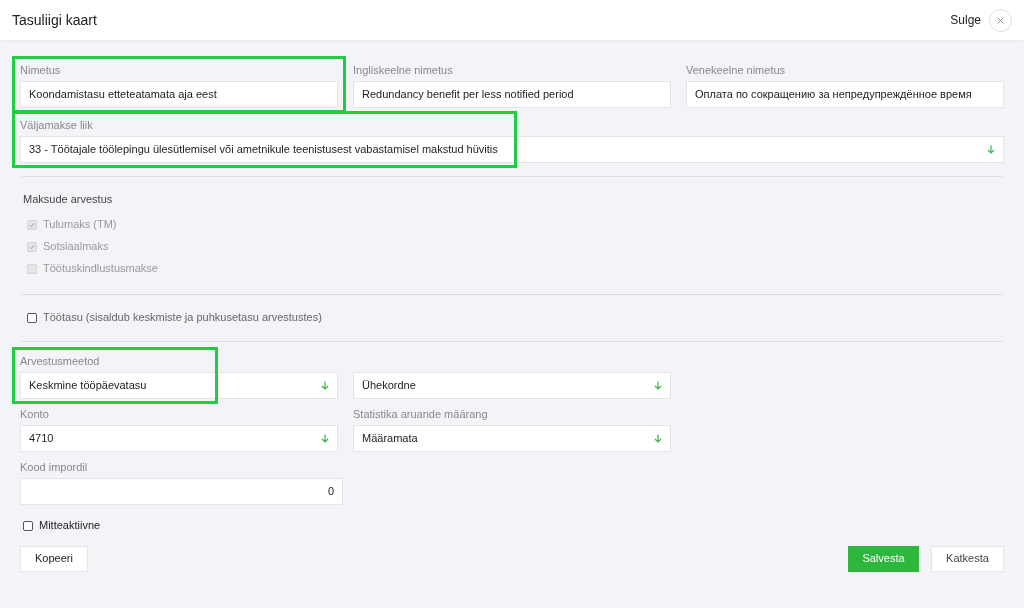 Image resolution: width=1024 pixels, height=608 pixels. Describe the element at coordinates (512, 94) in the screenshot. I see `text-field: Redundancy benefit per less notified period` at that location.